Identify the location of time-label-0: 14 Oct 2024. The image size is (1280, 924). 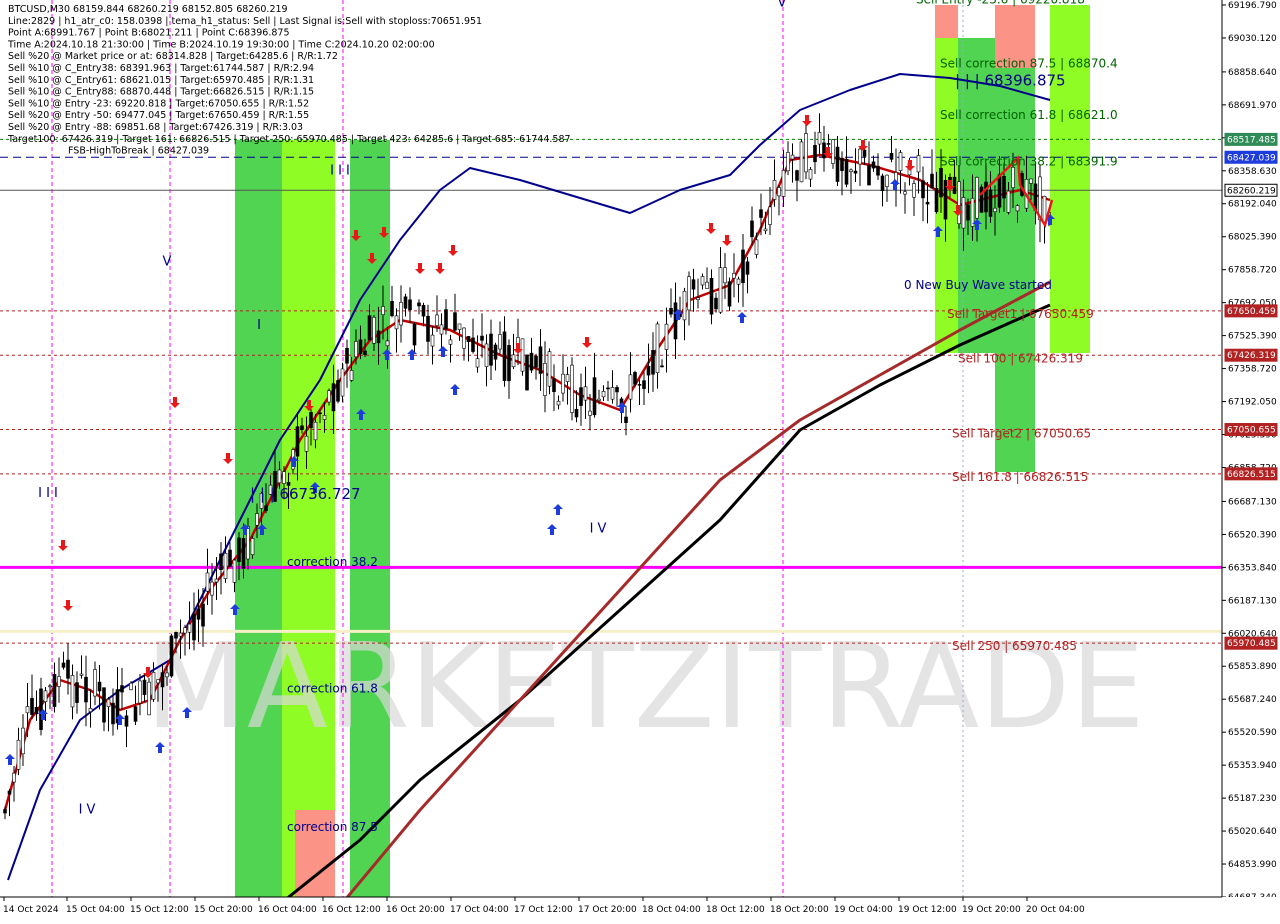
(31, 910).